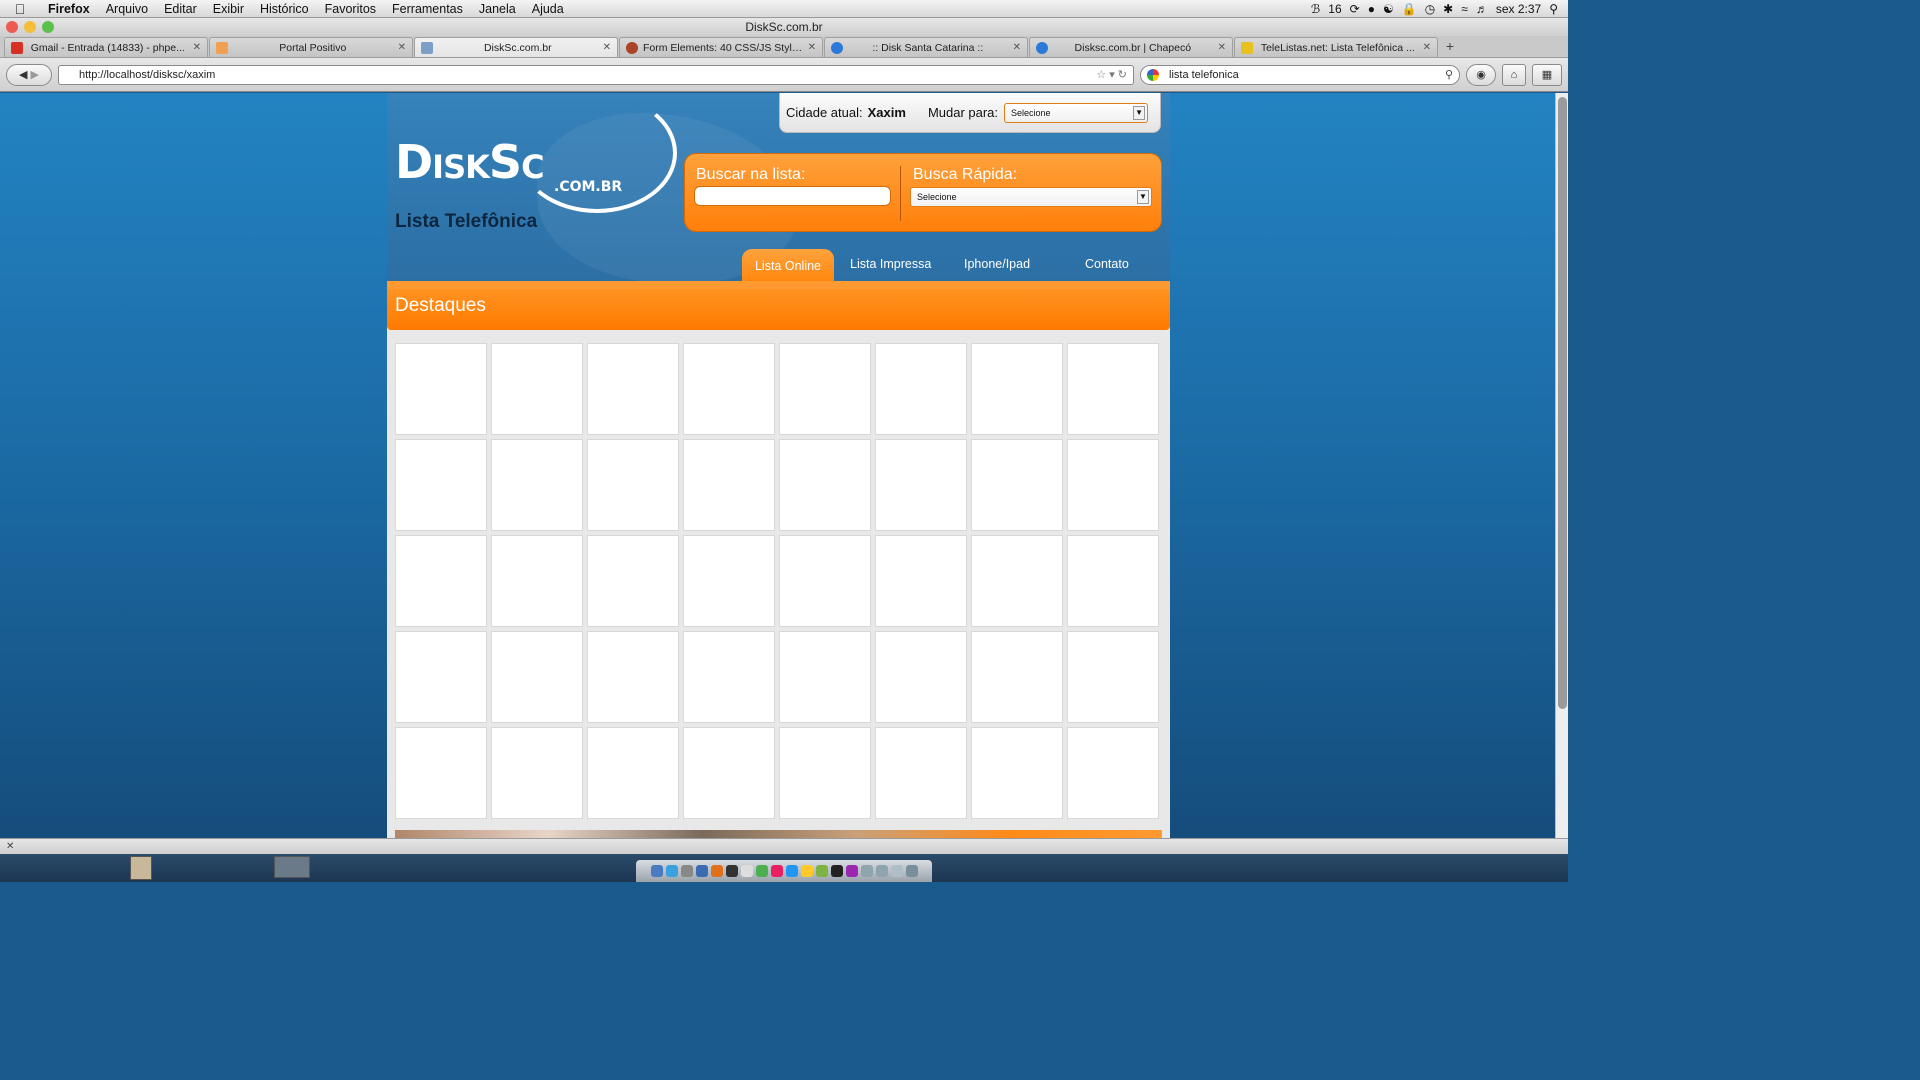 The height and width of the screenshot is (1080, 1920). What do you see at coordinates (1371, 9) in the screenshot?
I see `skype-icon: ●` at bounding box center [1371, 9].